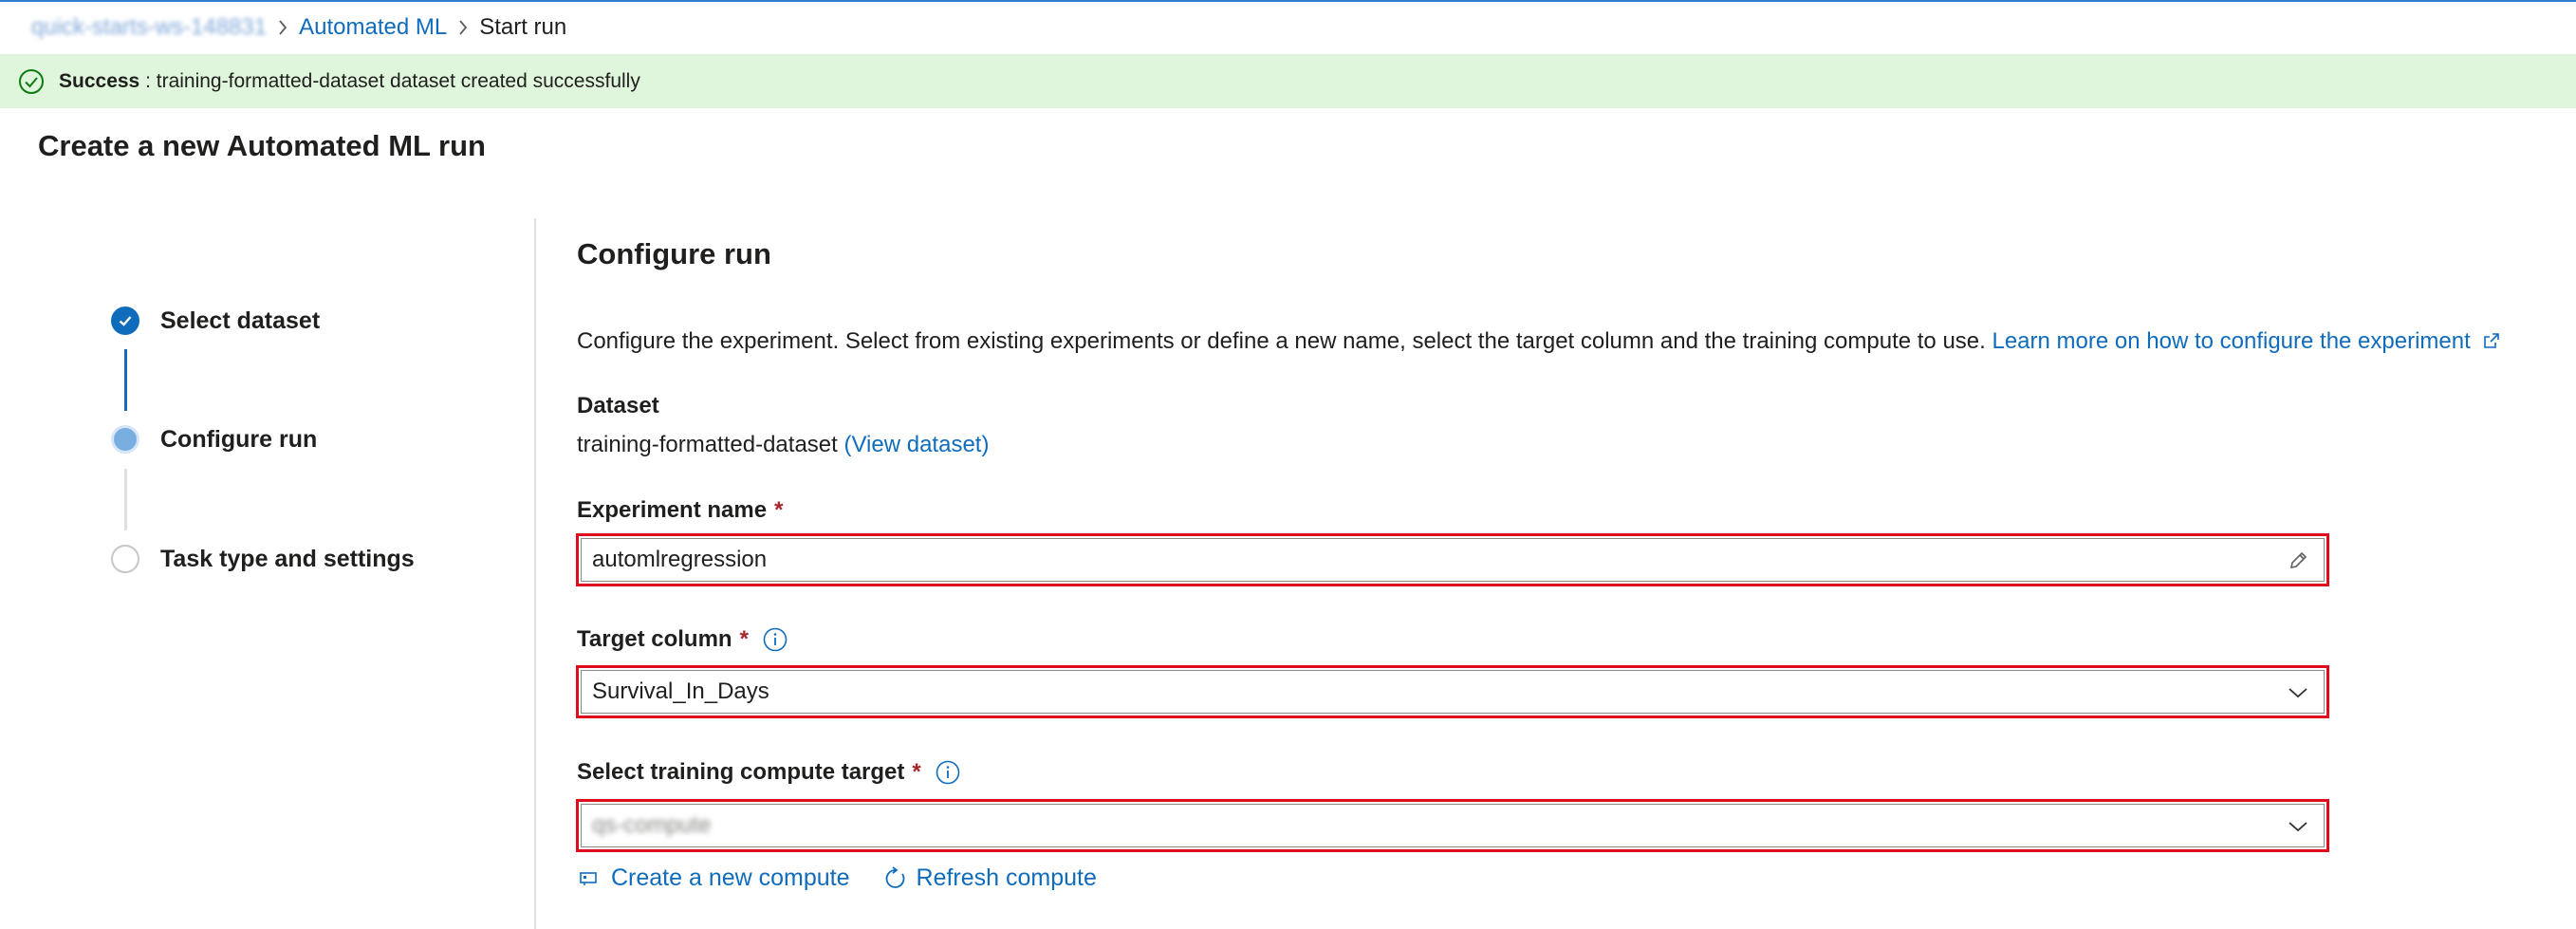 This screenshot has height=929, width=2576. I want to click on dataset-label: Dataset, so click(618, 406).